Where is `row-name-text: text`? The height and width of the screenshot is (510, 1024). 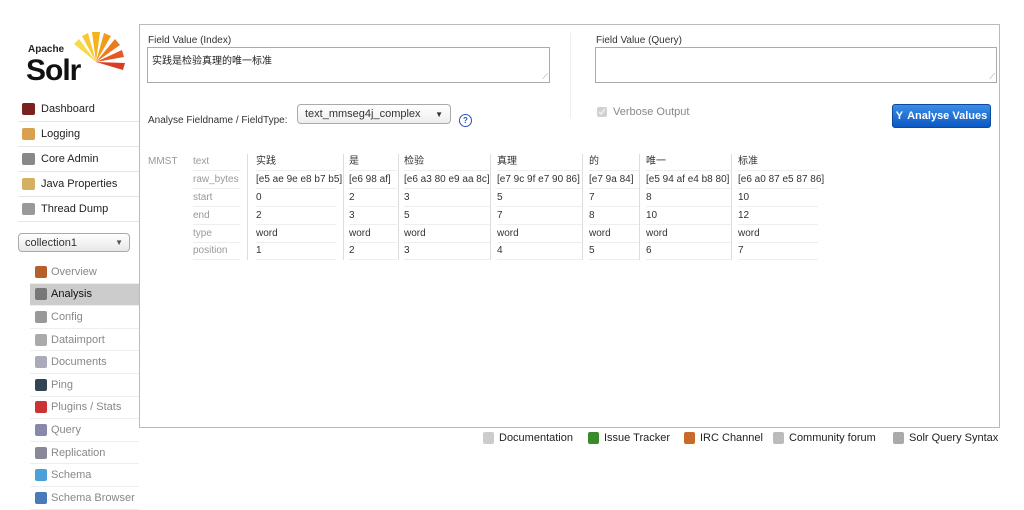 row-name-text: text is located at coordinates (216, 162).